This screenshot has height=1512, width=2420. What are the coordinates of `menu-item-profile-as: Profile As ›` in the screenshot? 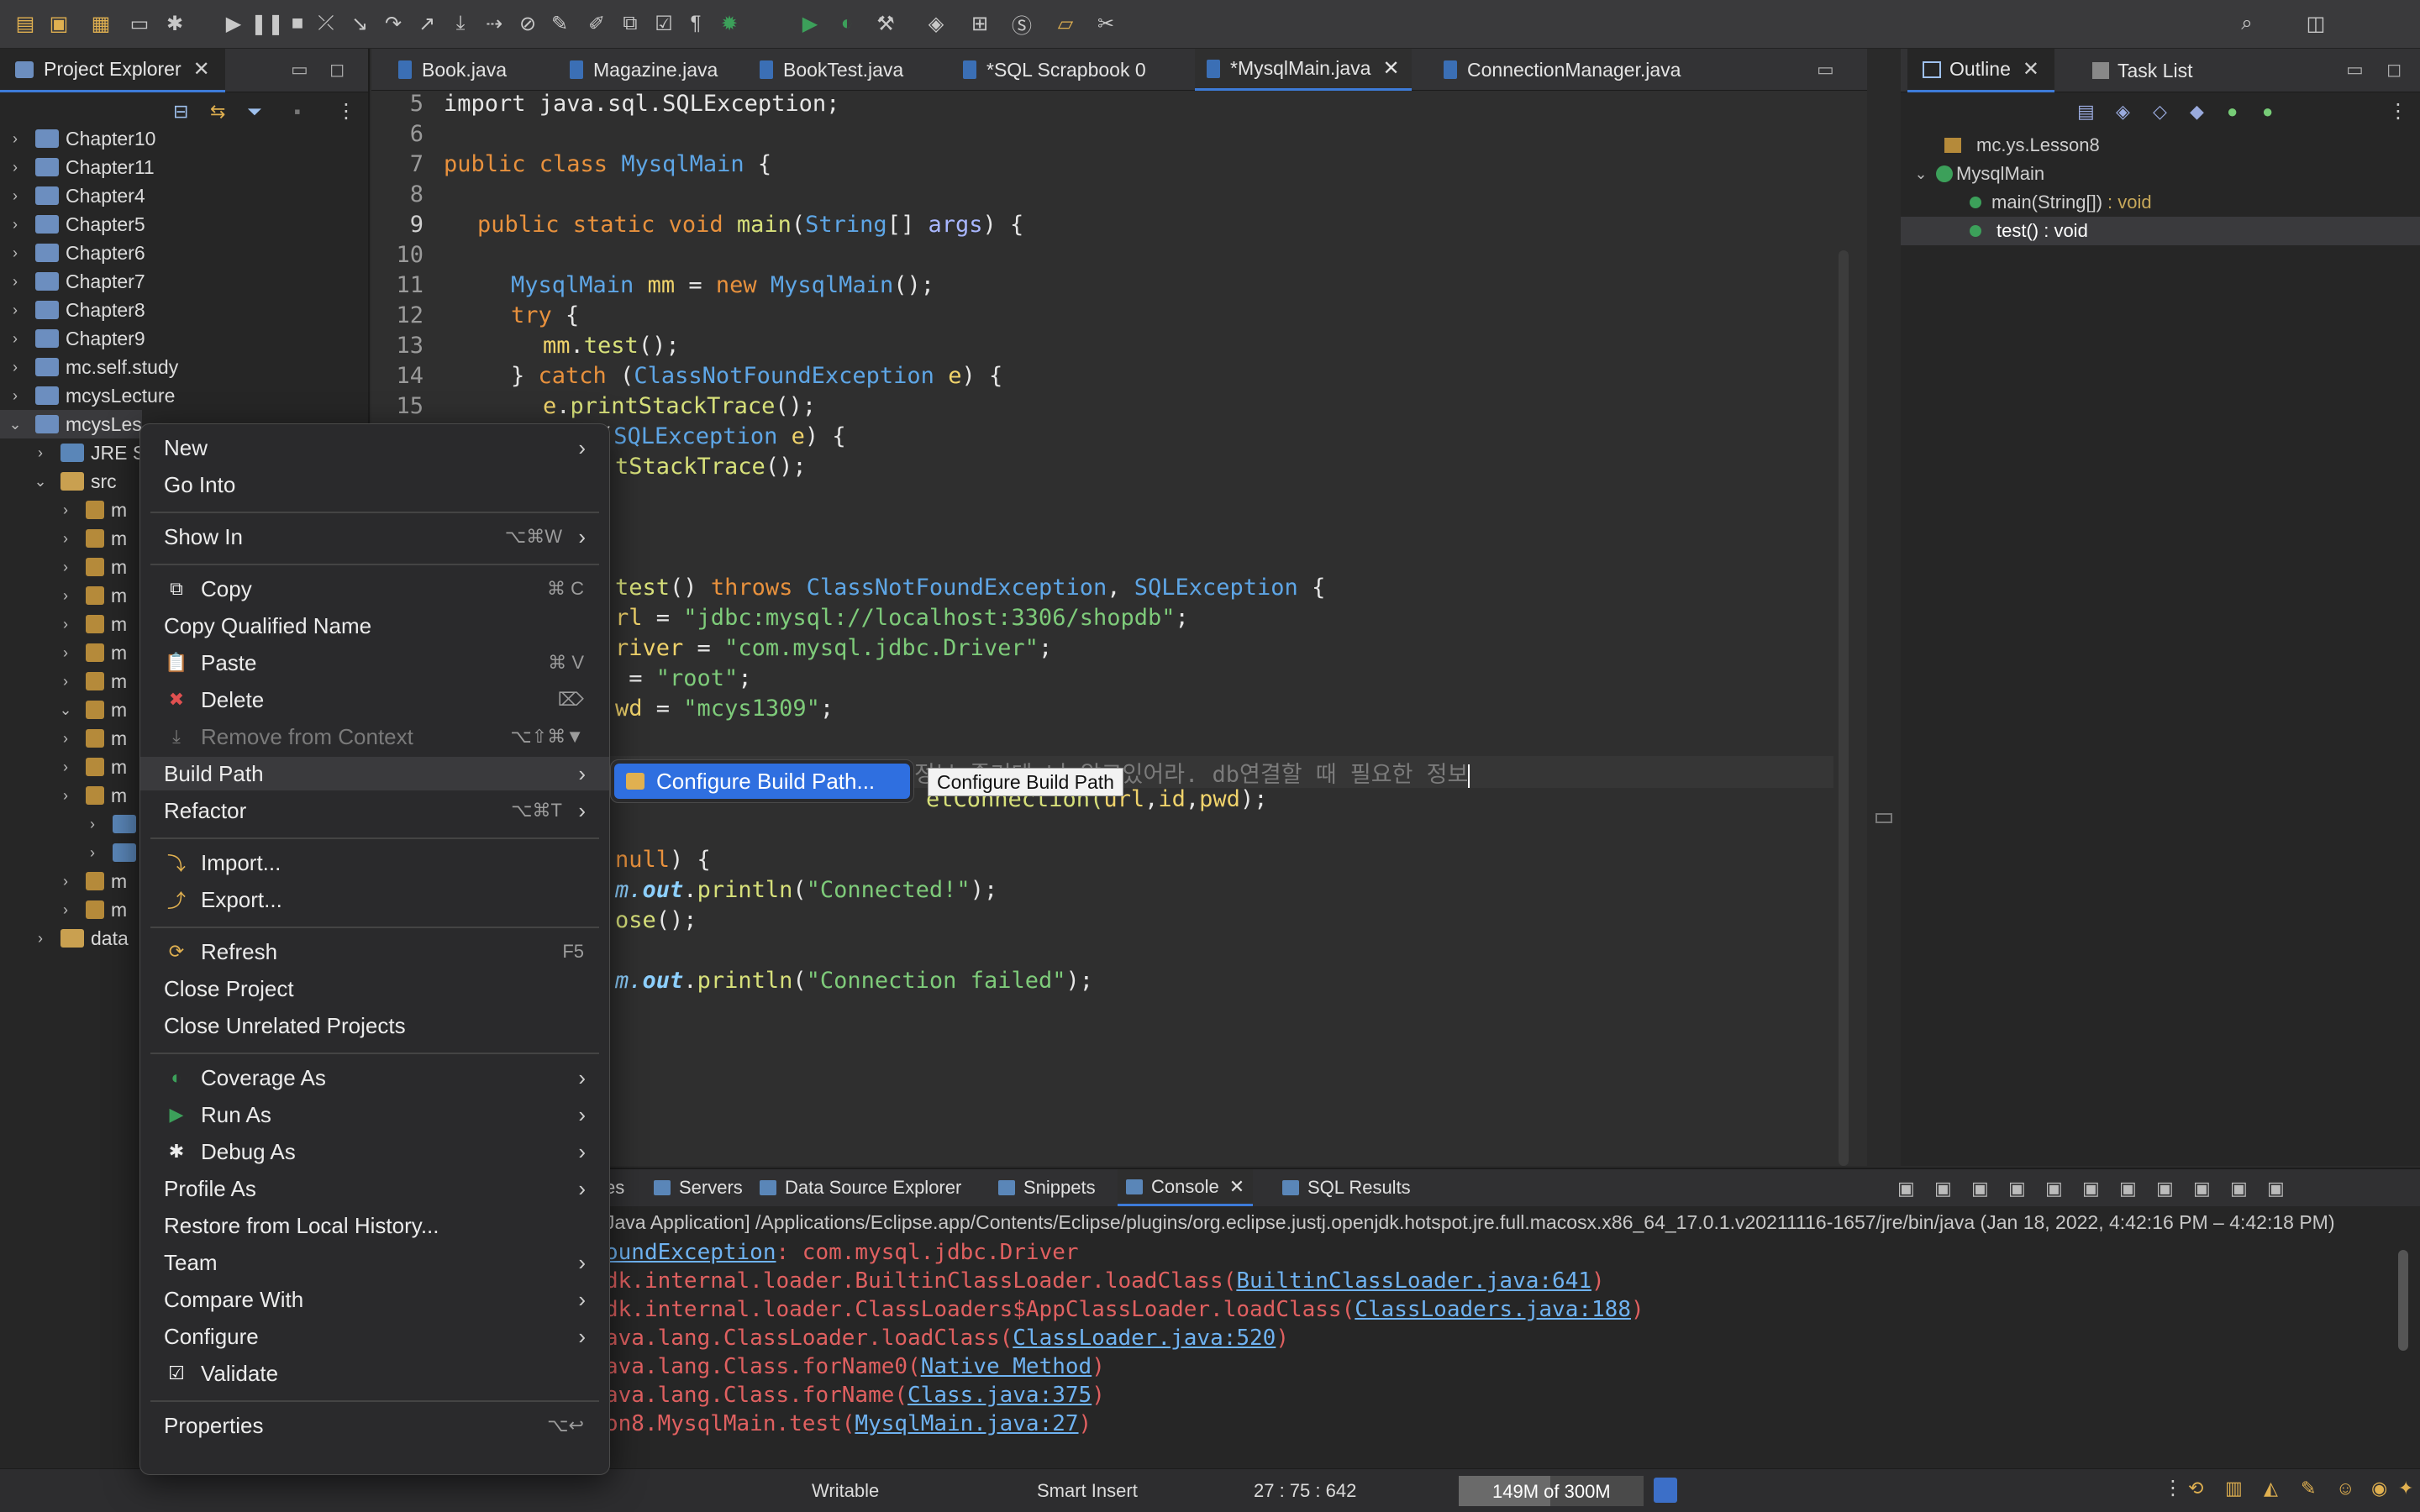 It's located at (374, 1188).